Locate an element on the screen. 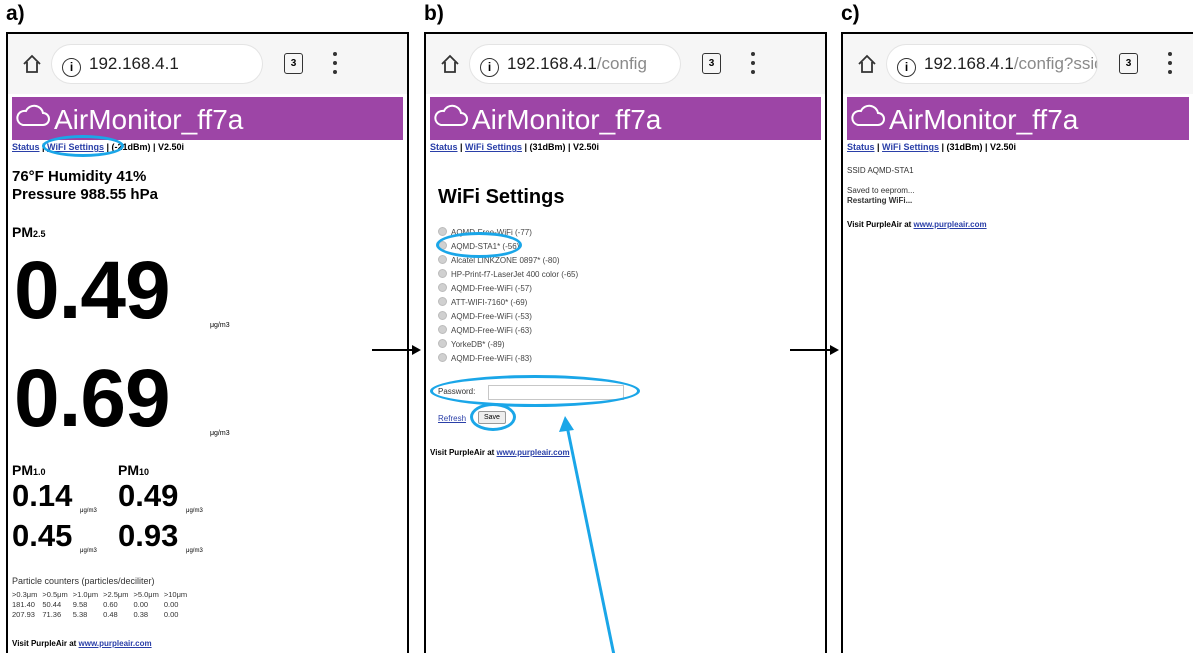 This screenshot has width=1193, height=653. browser-toolbar: i 192.168.4.1 3 is located at coordinates (207, 64).